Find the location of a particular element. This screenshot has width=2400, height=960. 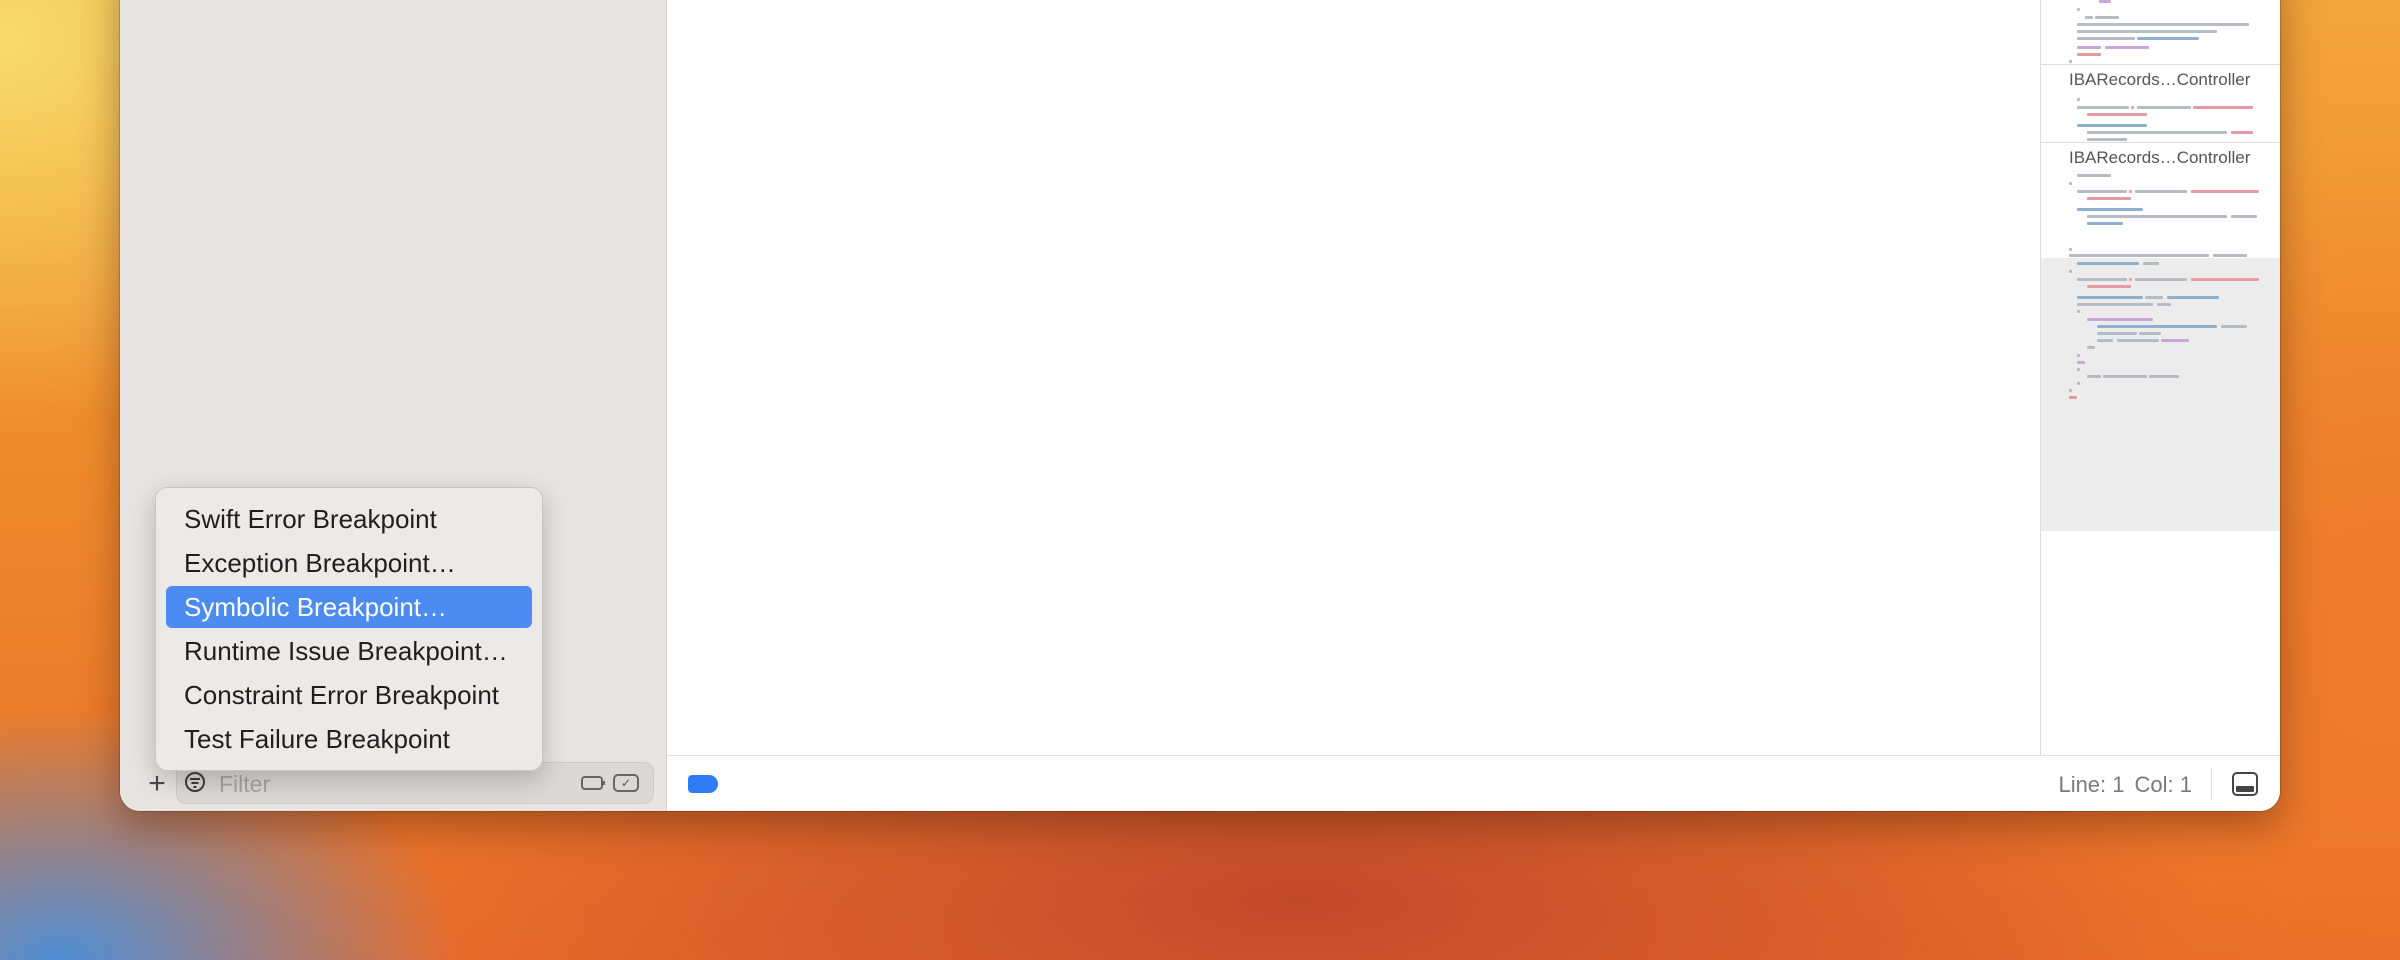

editor-status-bar: Line: 1 Col: 1 is located at coordinates (1473, 783).